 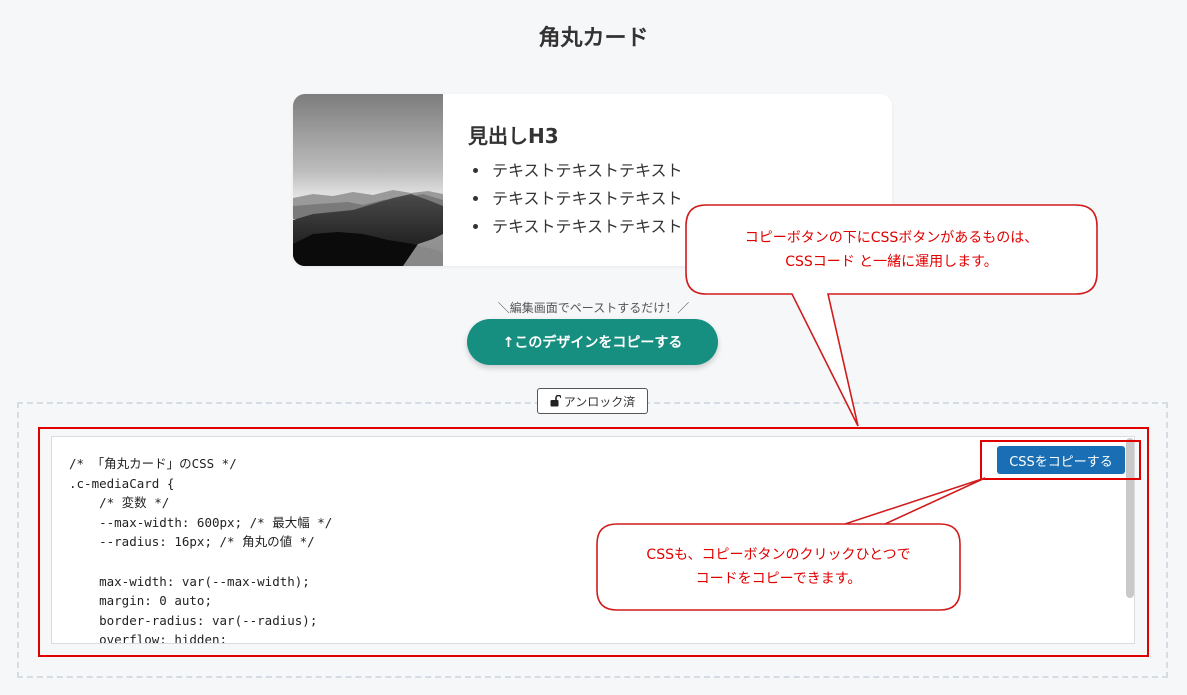 I want to click on copy-design-button: ↑このデザインをコピーする, so click(x=592, y=342).